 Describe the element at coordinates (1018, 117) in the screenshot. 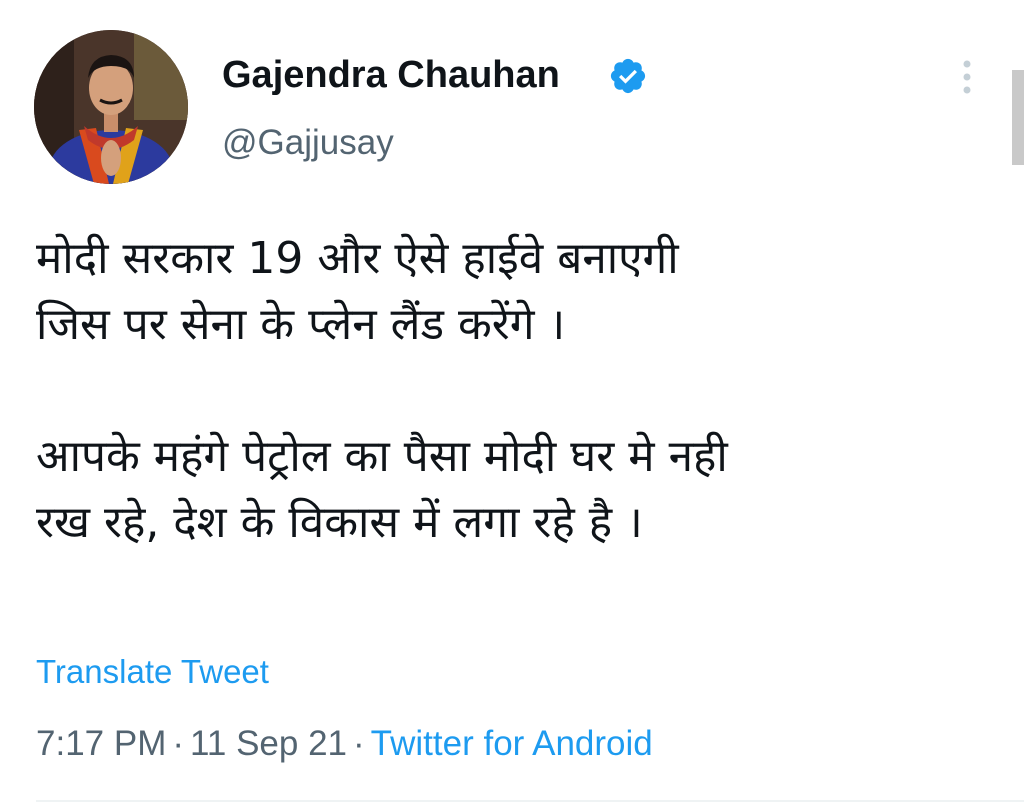

I see `scrollbar` at that location.